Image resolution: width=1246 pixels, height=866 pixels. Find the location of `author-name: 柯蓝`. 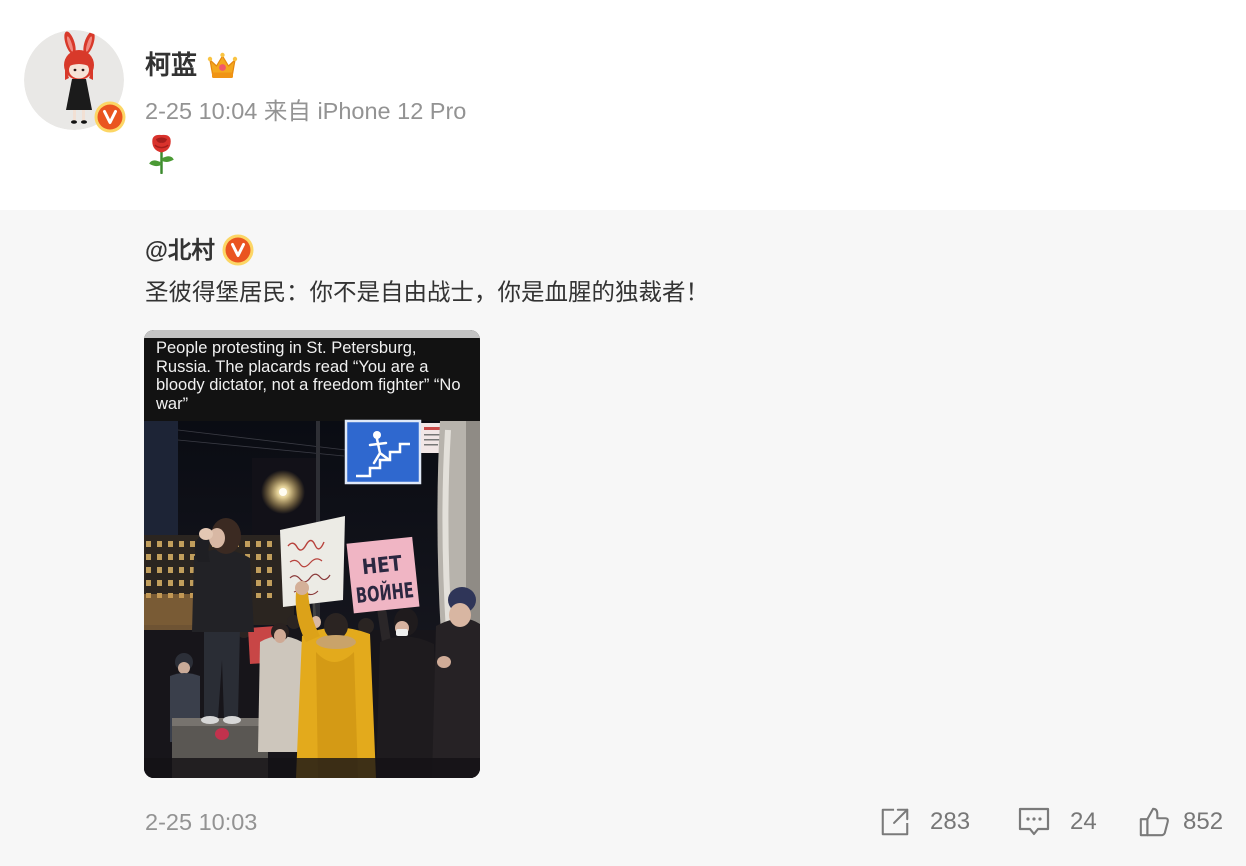

author-name: 柯蓝 is located at coordinates (171, 65).